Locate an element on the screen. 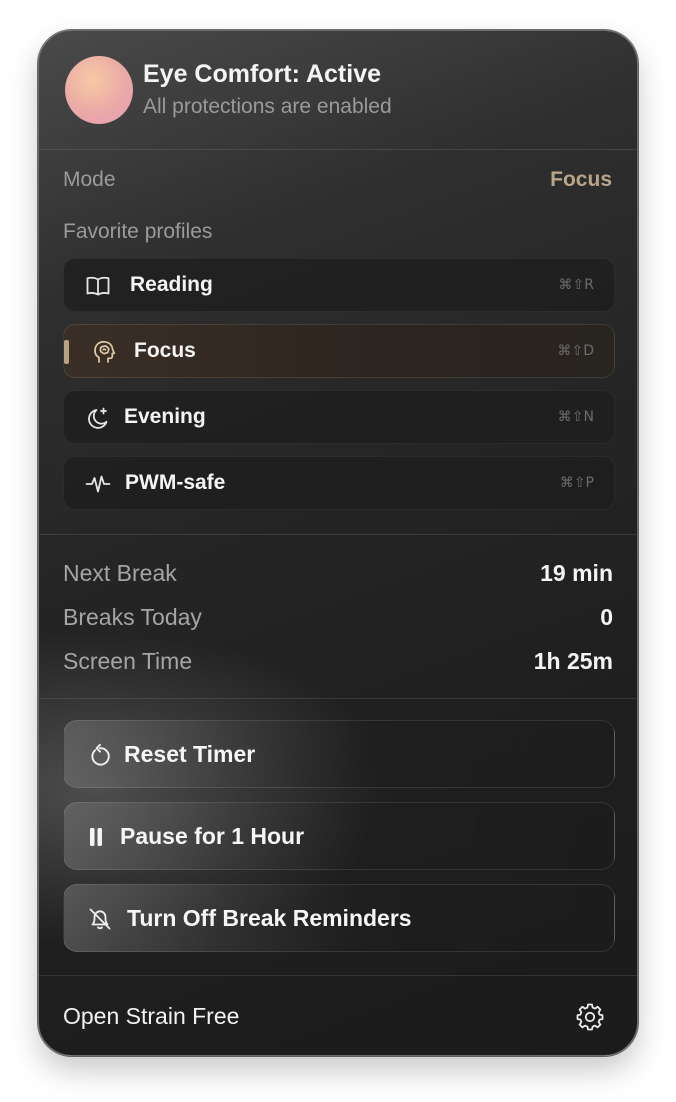 Image resolution: width=676 pixels, height=1102 pixels. reset-timer-label: Reset Timer is located at coordinates (190, 754).